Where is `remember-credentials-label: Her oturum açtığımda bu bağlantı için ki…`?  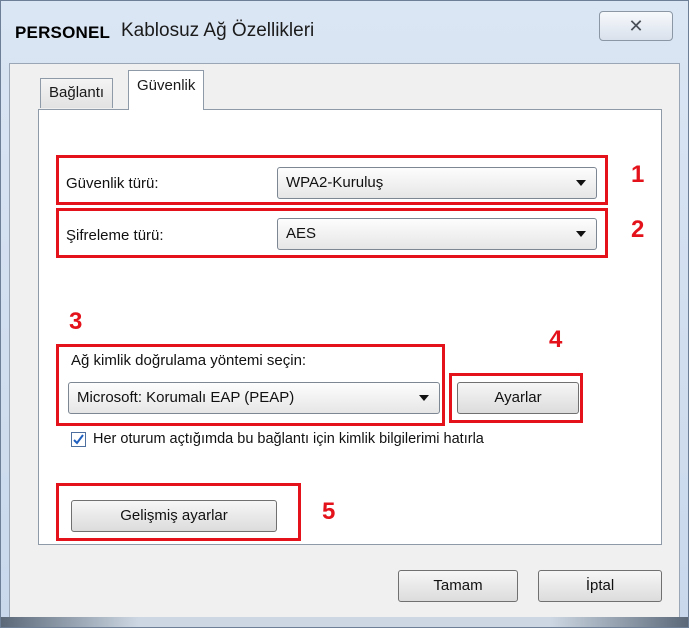
remember-credentials-label: Her oturum açtığımda bu bağlantı için ki… is located at coordinates (288, 439).